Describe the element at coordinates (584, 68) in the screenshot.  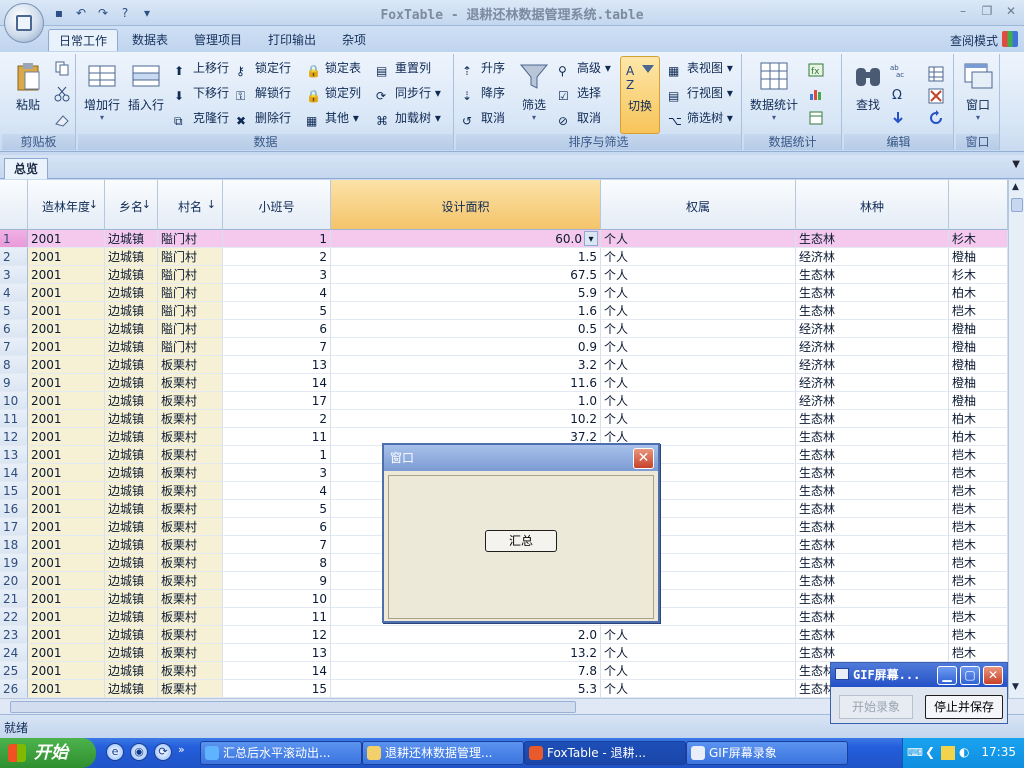
I see `advanced-filter-button: ⚲ 高级 ▾` at that location.